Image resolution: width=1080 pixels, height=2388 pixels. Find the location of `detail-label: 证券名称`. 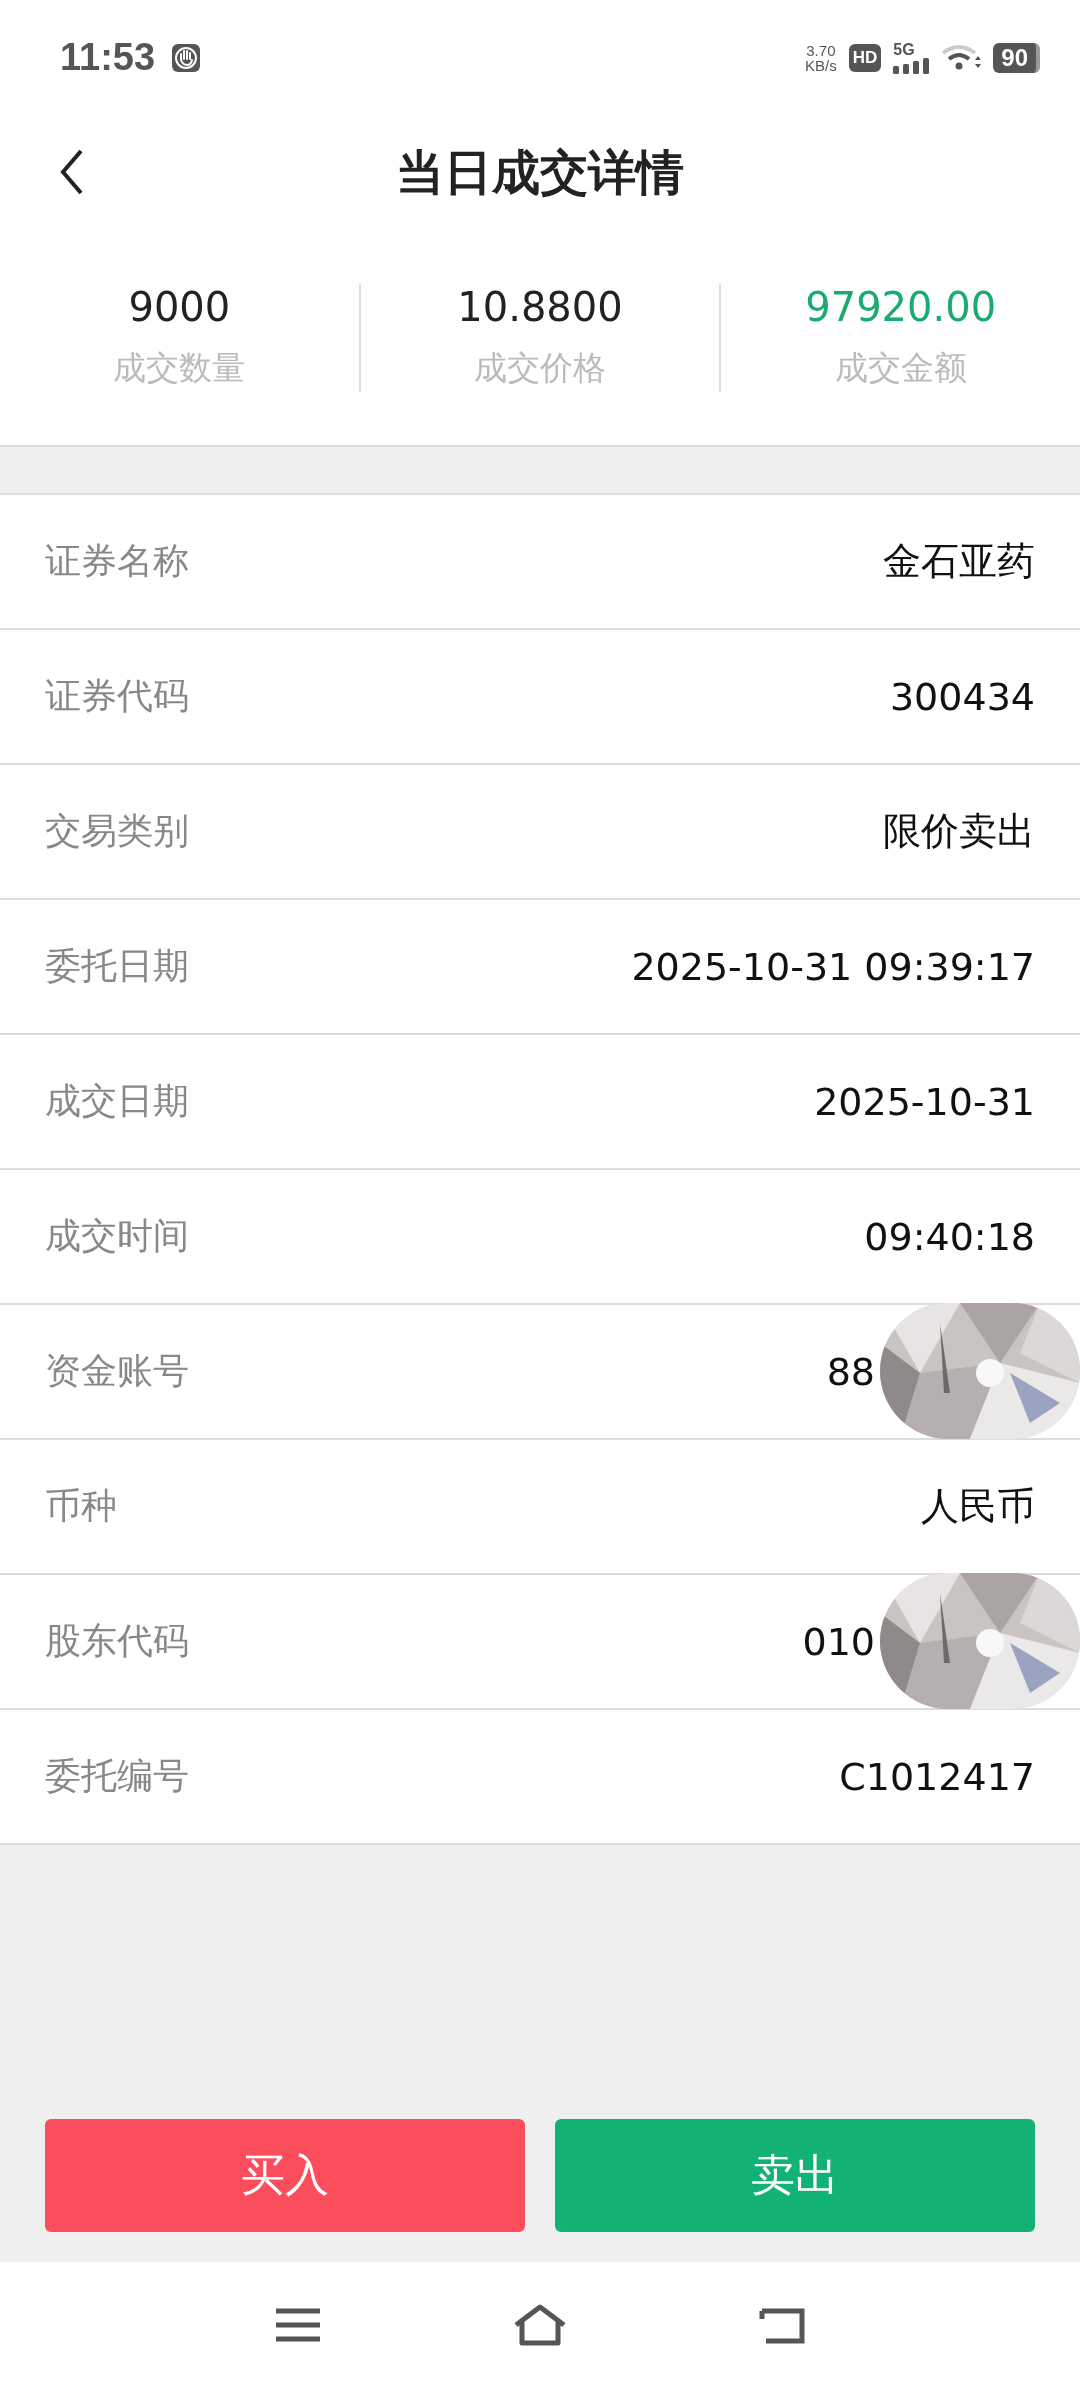

detail-label: 证券名称 is located at coordinates (117, 561).